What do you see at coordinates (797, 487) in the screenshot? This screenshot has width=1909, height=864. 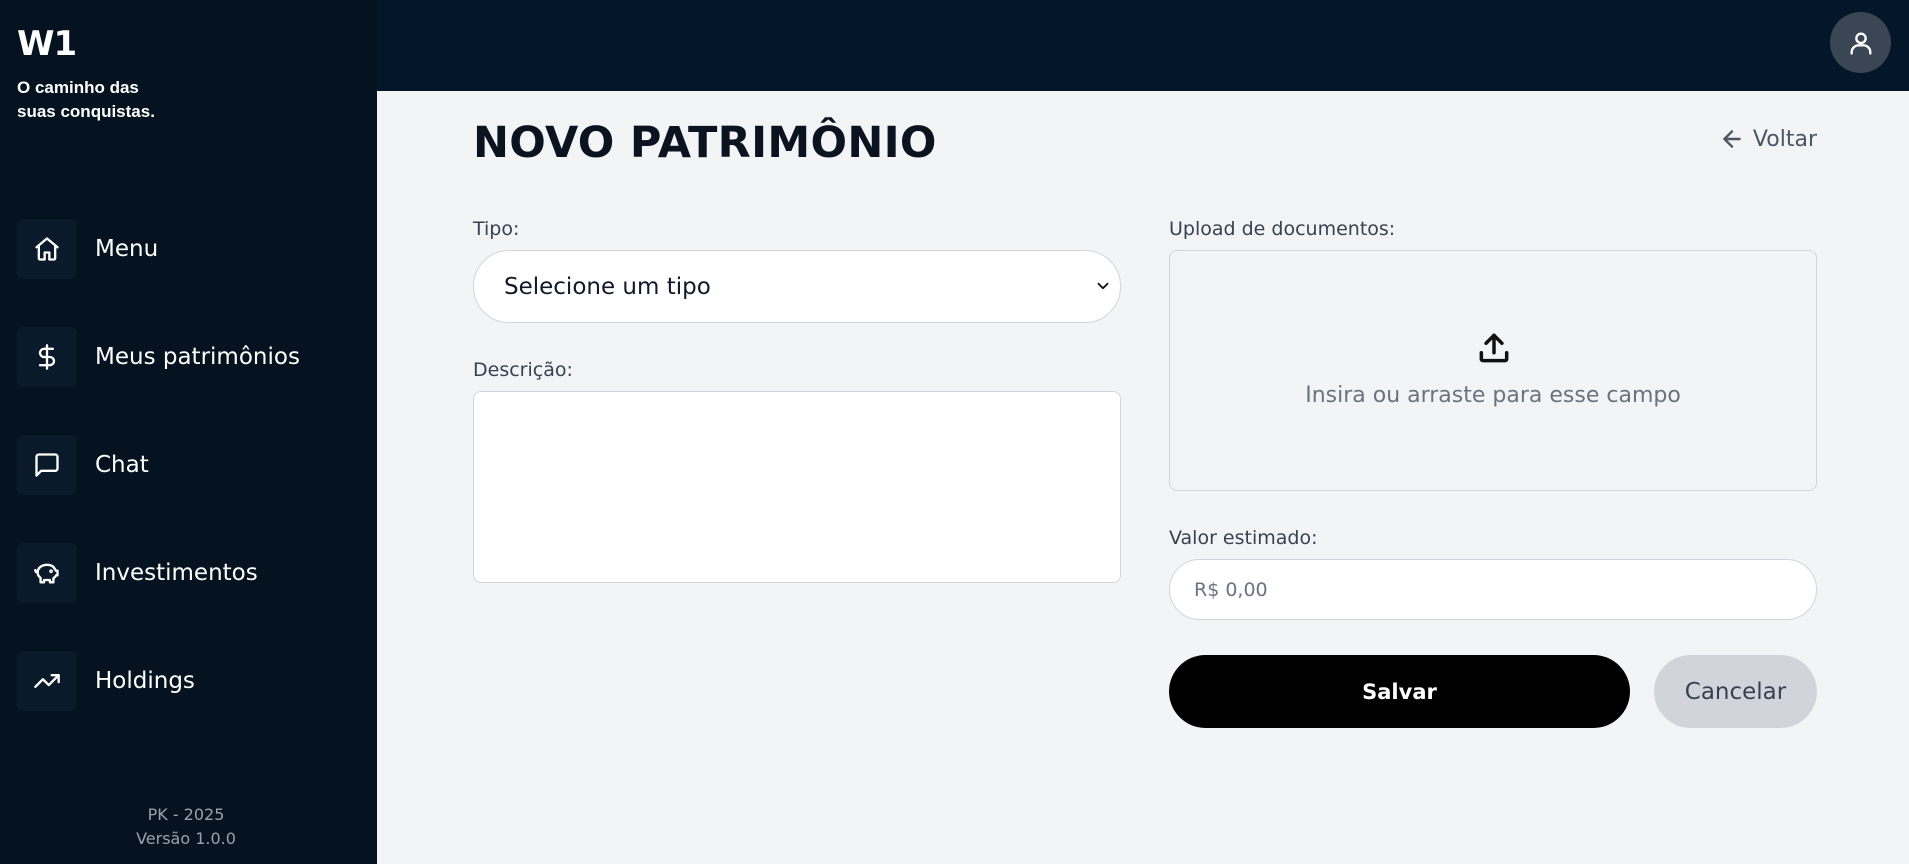 I see `descricao-textarea` at bounding box center [797, 487].